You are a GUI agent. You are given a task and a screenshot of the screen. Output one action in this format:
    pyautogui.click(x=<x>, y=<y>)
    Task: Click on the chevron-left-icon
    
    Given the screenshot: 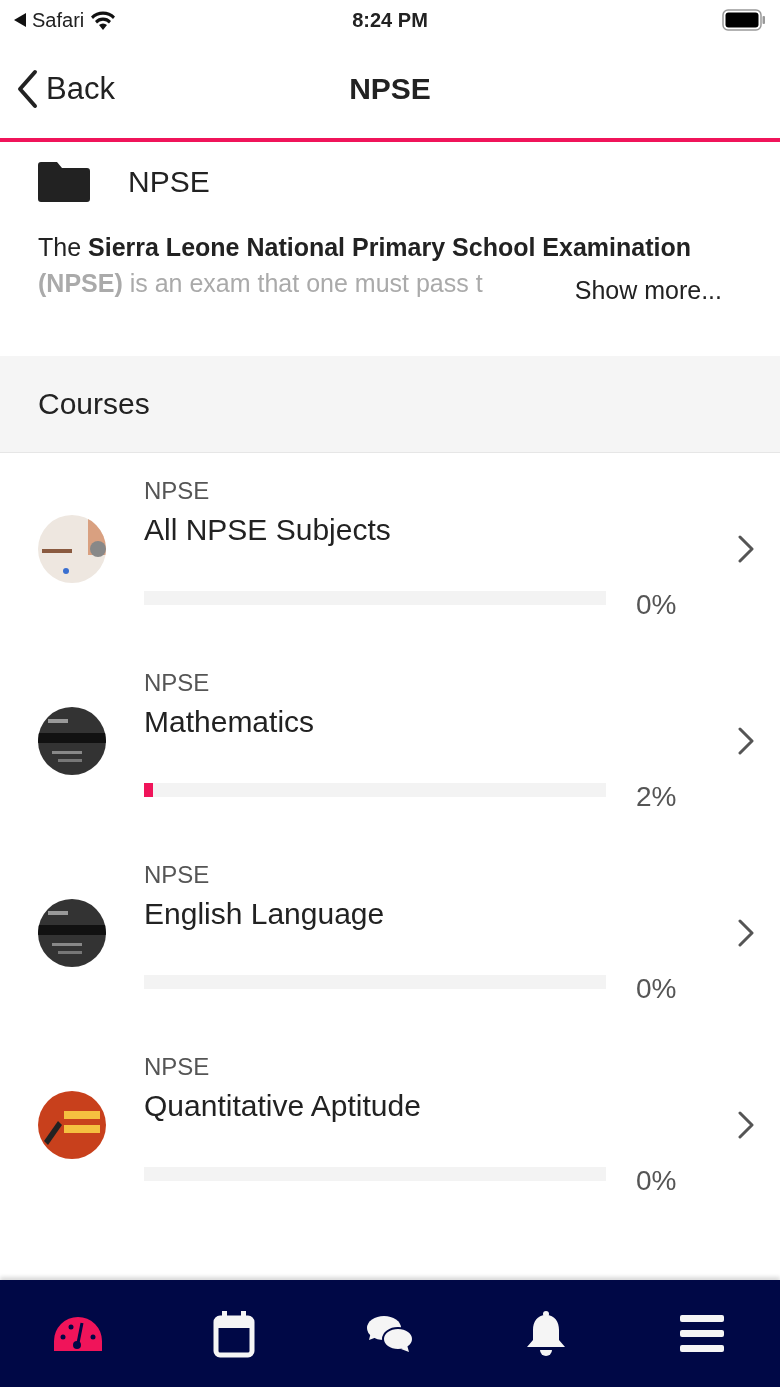 What is the action you would take?
    pyautogui.click(x=27, y=89)
    